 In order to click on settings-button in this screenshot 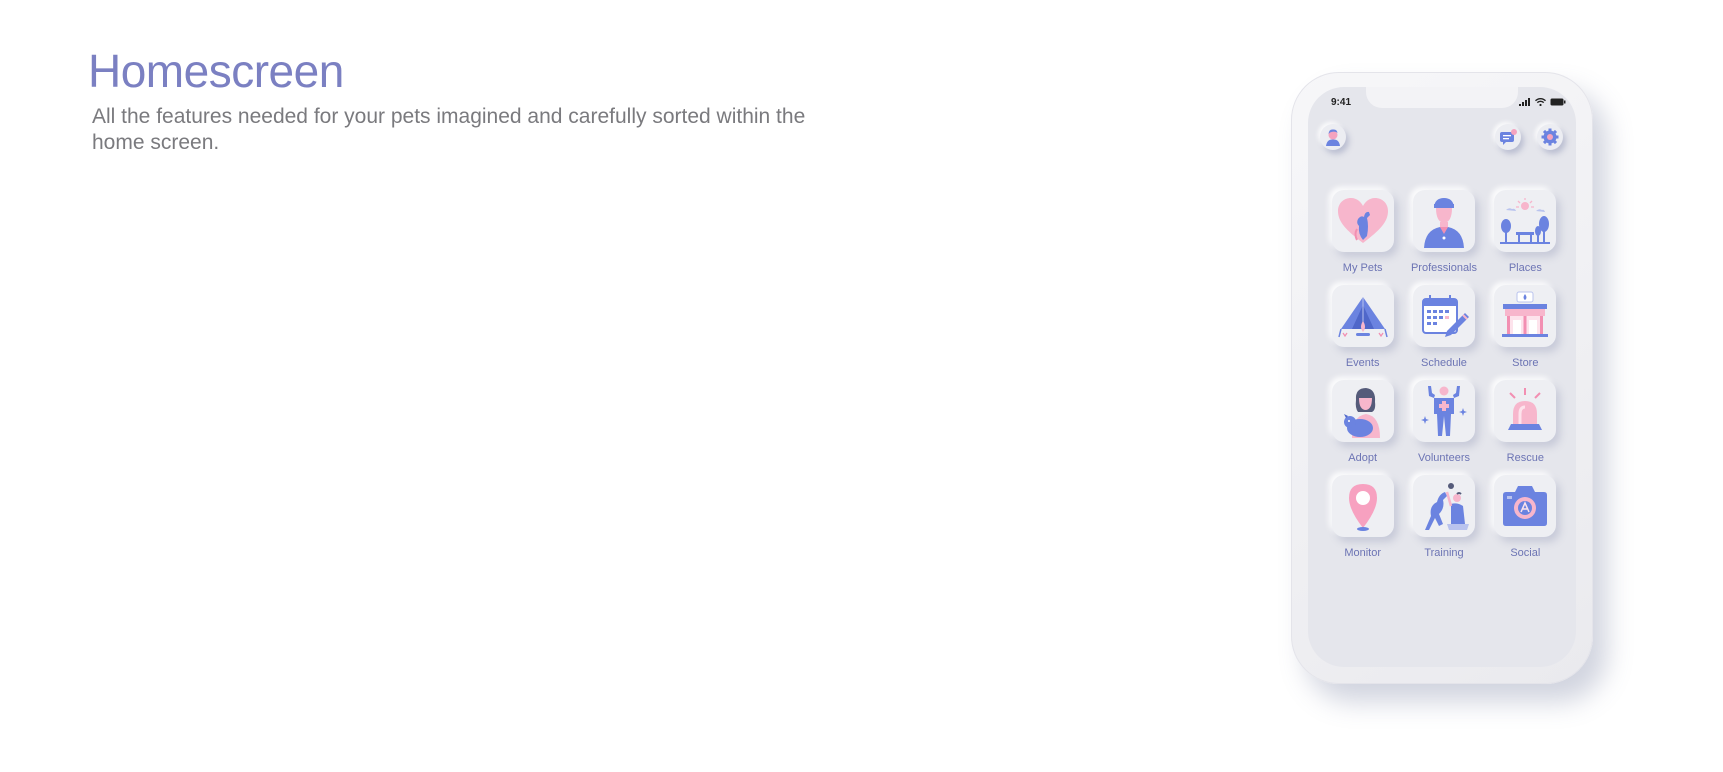, I will do `click(1550, 137)`.